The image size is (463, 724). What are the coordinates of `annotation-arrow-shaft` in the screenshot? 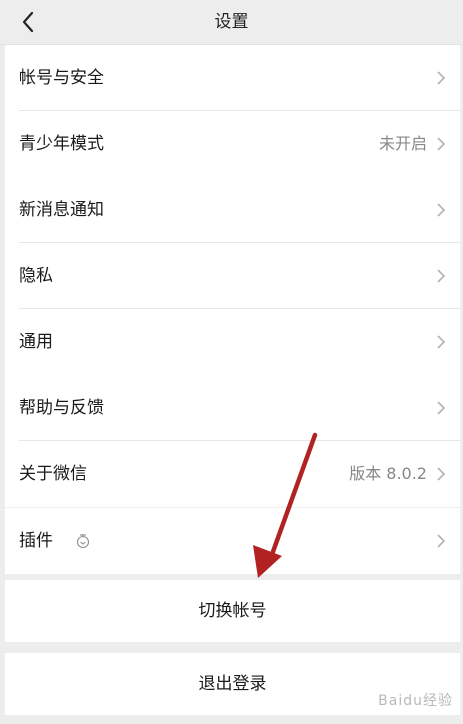 It's located at (292, 497).